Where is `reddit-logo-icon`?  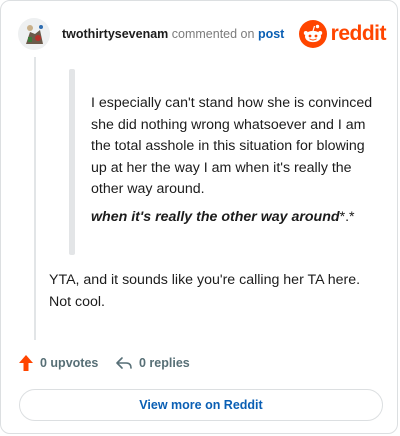
reddit-logo-icon is located at coordinates (312, 34).